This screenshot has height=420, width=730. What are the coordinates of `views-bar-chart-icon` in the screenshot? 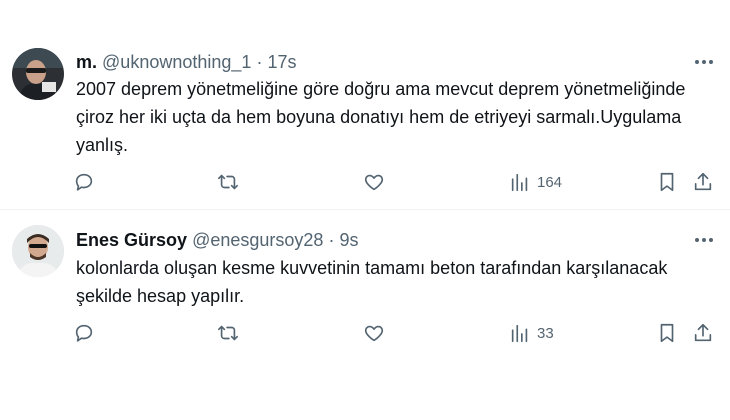 It's located at (519, 333).